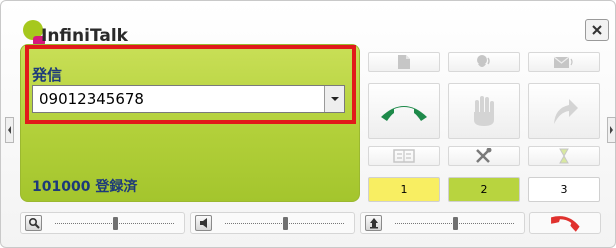 The width and height of the screenshot is (616, 248). I want to click on collapse-right-handle, so click(611, 130).